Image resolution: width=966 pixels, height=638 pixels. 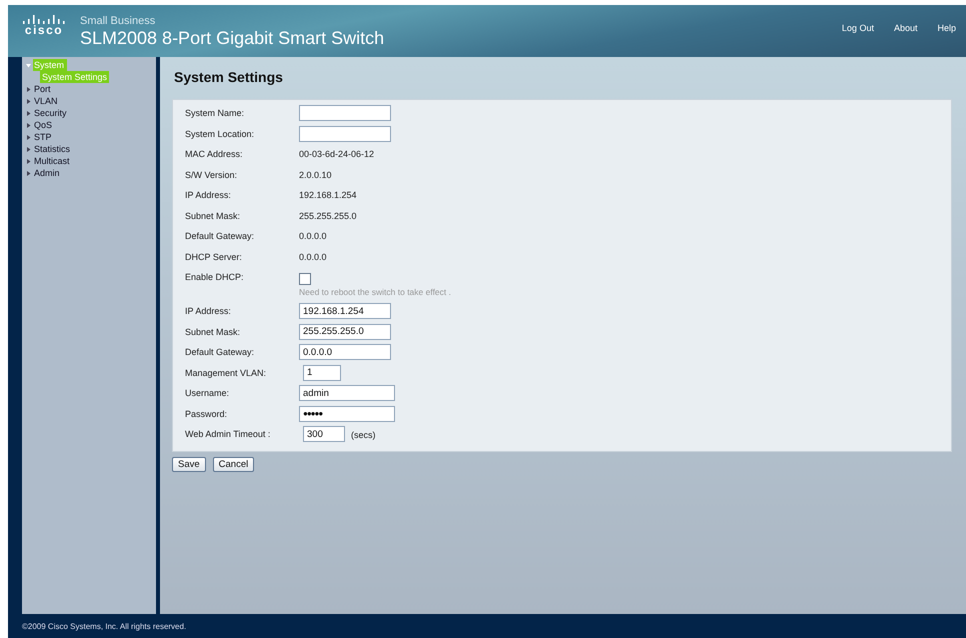 I want to click on nav-item: Admin, so click(x=48, y=173).